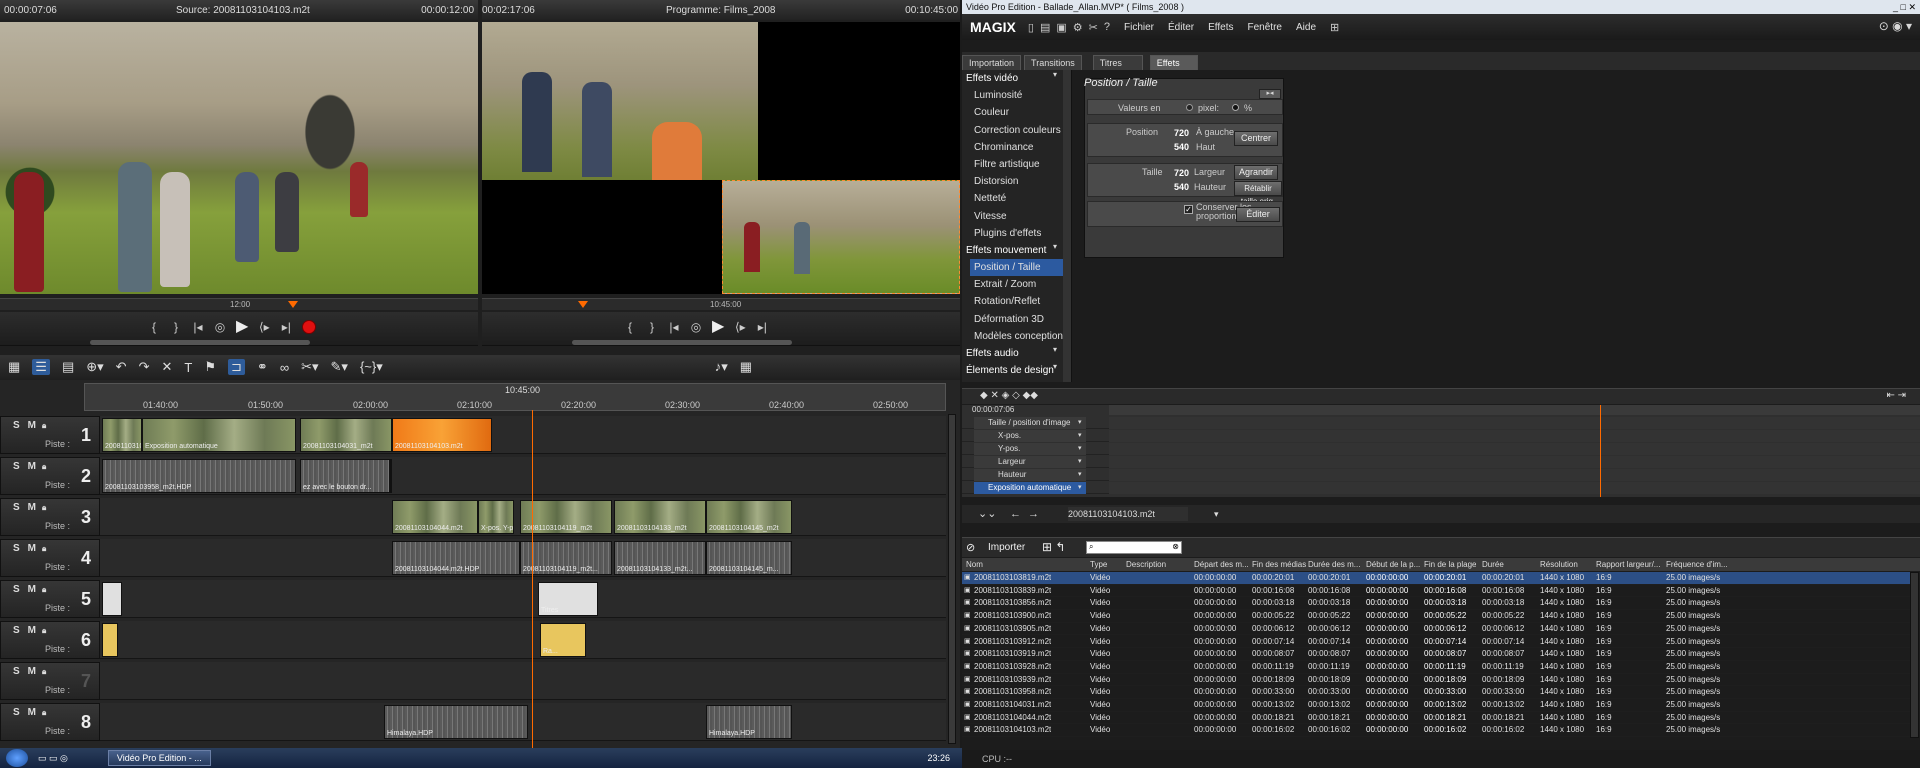  I want to click on keyframe-nav-icon: ⇤ ⇥, so click(1896, 395).